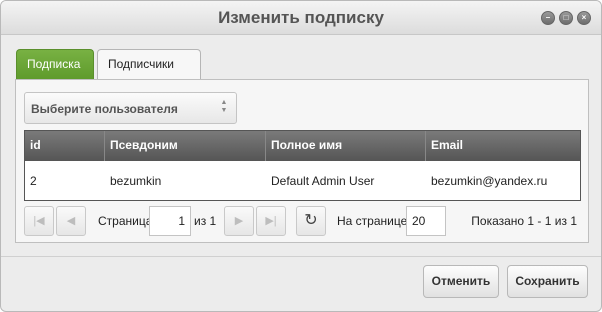  Describe the element at coordinates (323, 181) in the screenshot. I see `cell-fullname: Default Admin User` at that location.